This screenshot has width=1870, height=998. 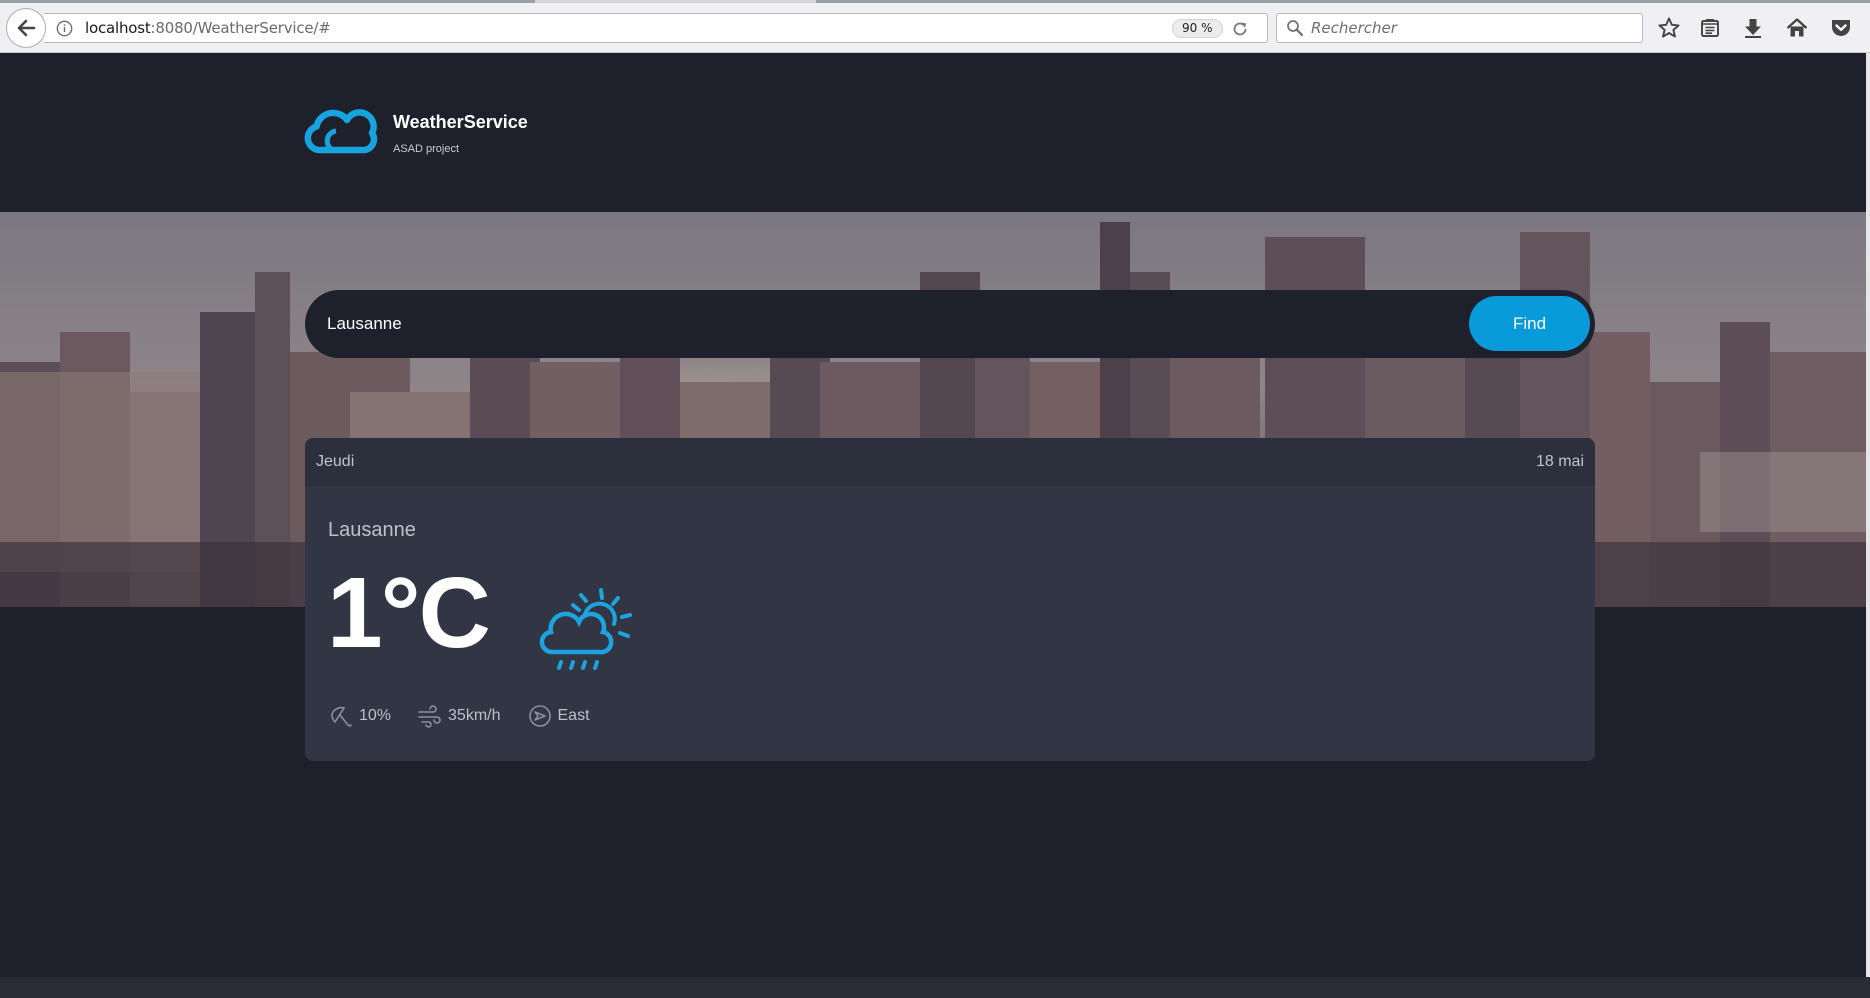 I want to click on browser-toolbar: localhost:8080/WeatherService/# 90 %, so click(x=935, y=26).